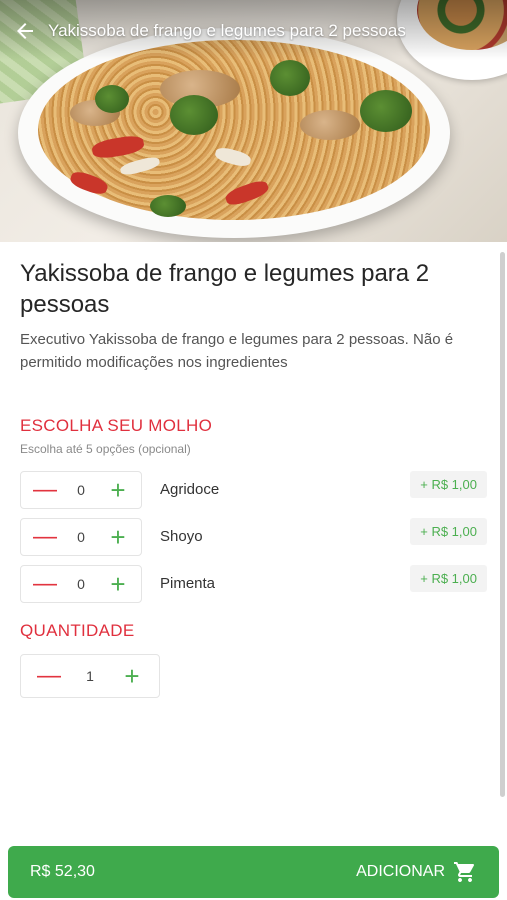  I want to click on quantity-stepper: — 1 +, so click(90, 676).